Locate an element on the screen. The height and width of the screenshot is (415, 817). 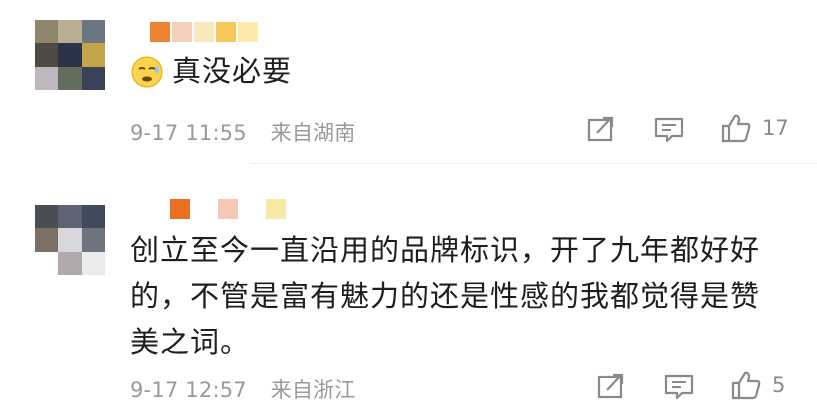
like-count: 17 is located at coordinates (775, 128).